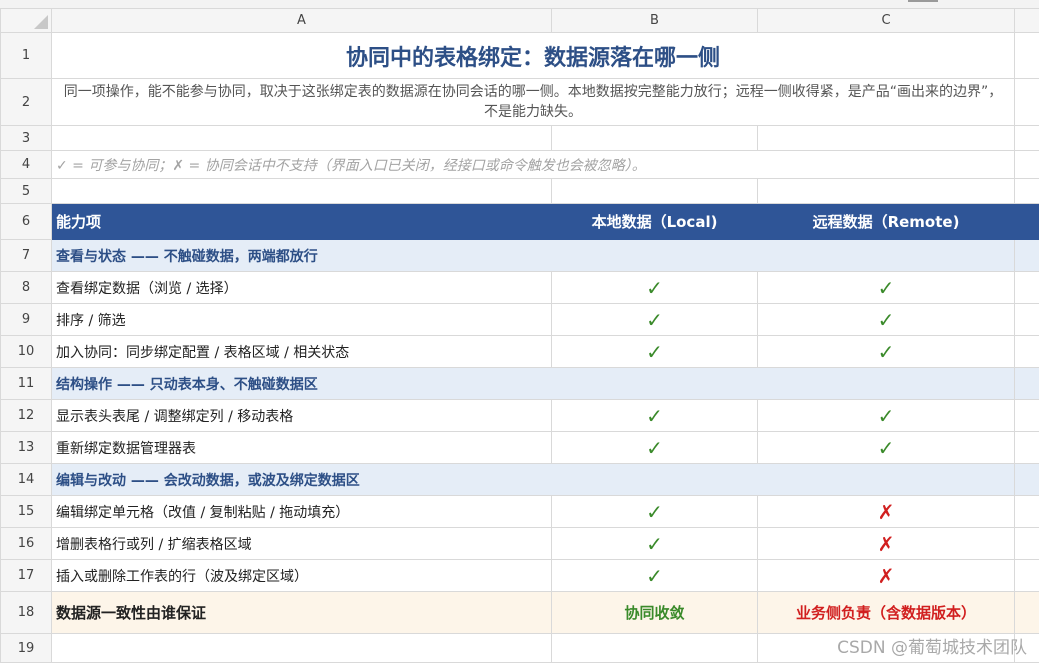  Describe the element at coordinates (26, 648) in the screenshot. I see `row-header-19: 19` at that location.